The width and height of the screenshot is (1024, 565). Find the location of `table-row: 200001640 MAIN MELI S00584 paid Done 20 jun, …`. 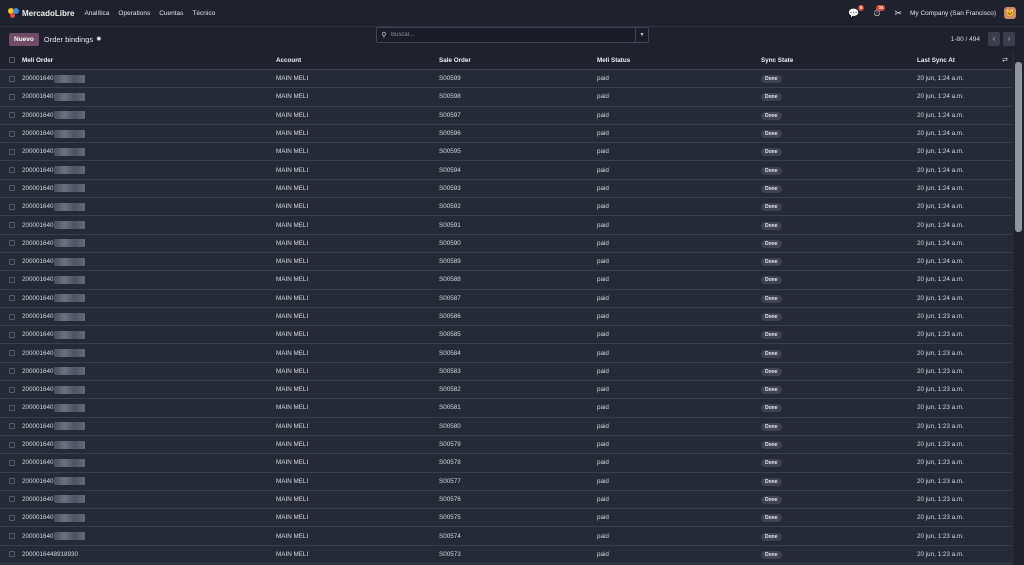

table-row: 200001640 MAIN MELI S00584 paid Done 20 jun, … is located at coordinates (506, 353).